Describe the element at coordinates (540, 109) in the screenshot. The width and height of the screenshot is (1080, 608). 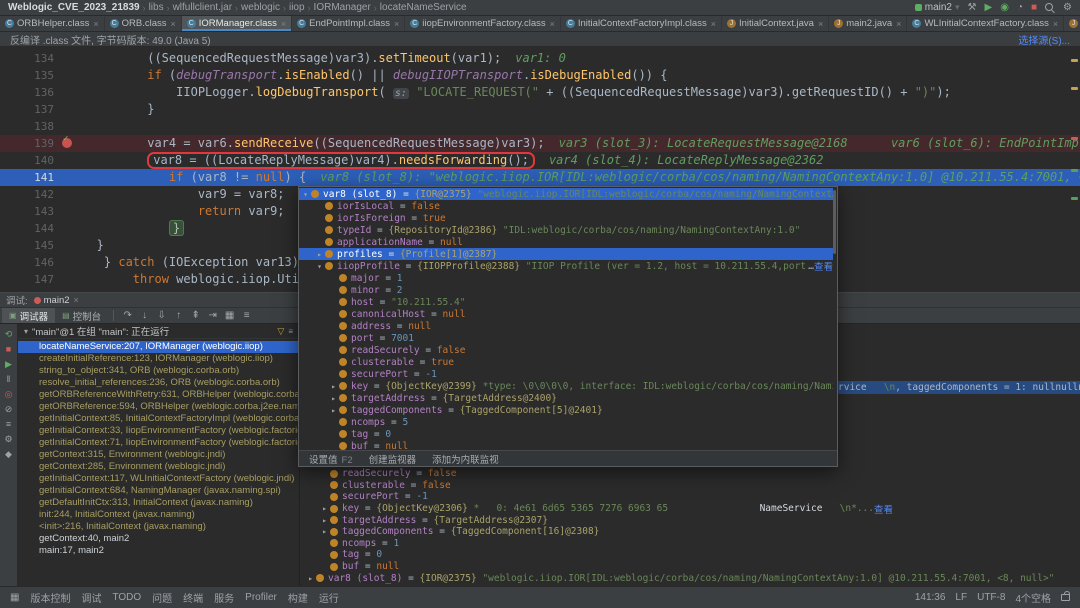
I see `code-line: 137}` at that location.